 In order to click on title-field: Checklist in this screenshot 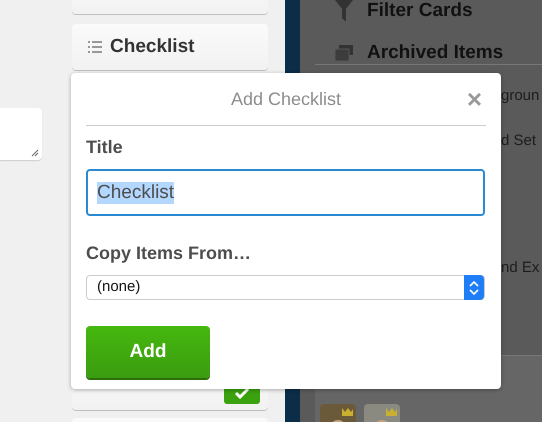, I will do `click(285, 192)`.